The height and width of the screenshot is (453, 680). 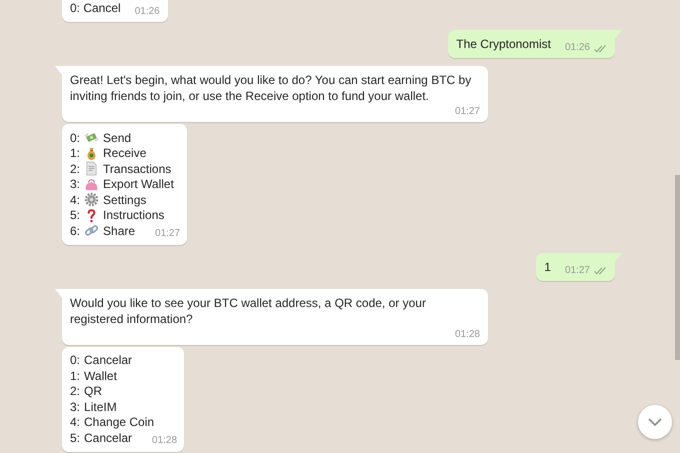 What do you see at coordinates (119, 230) in the screenshot?
I see `option-label: Share` at bounding box center [119, 230].